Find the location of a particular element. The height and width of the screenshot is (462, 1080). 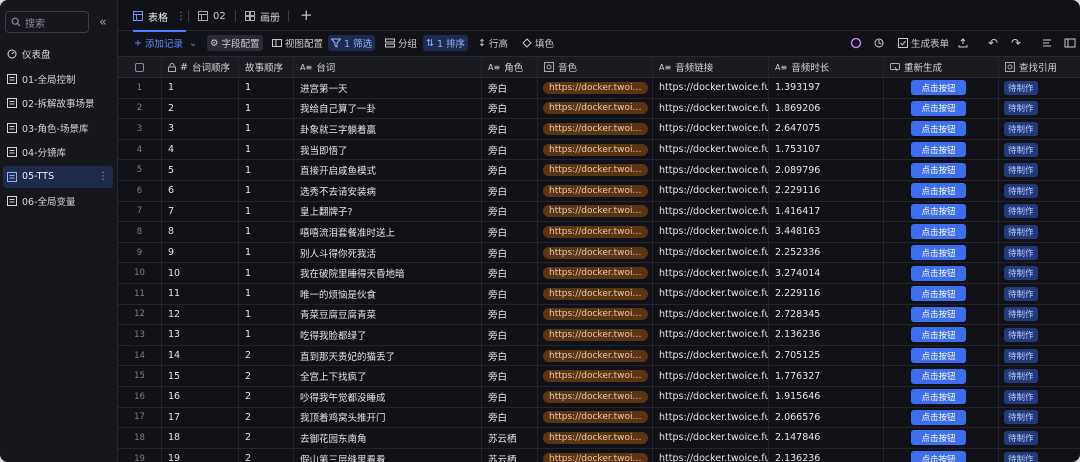

row-index: 4 is located at coordinates (140, 149).